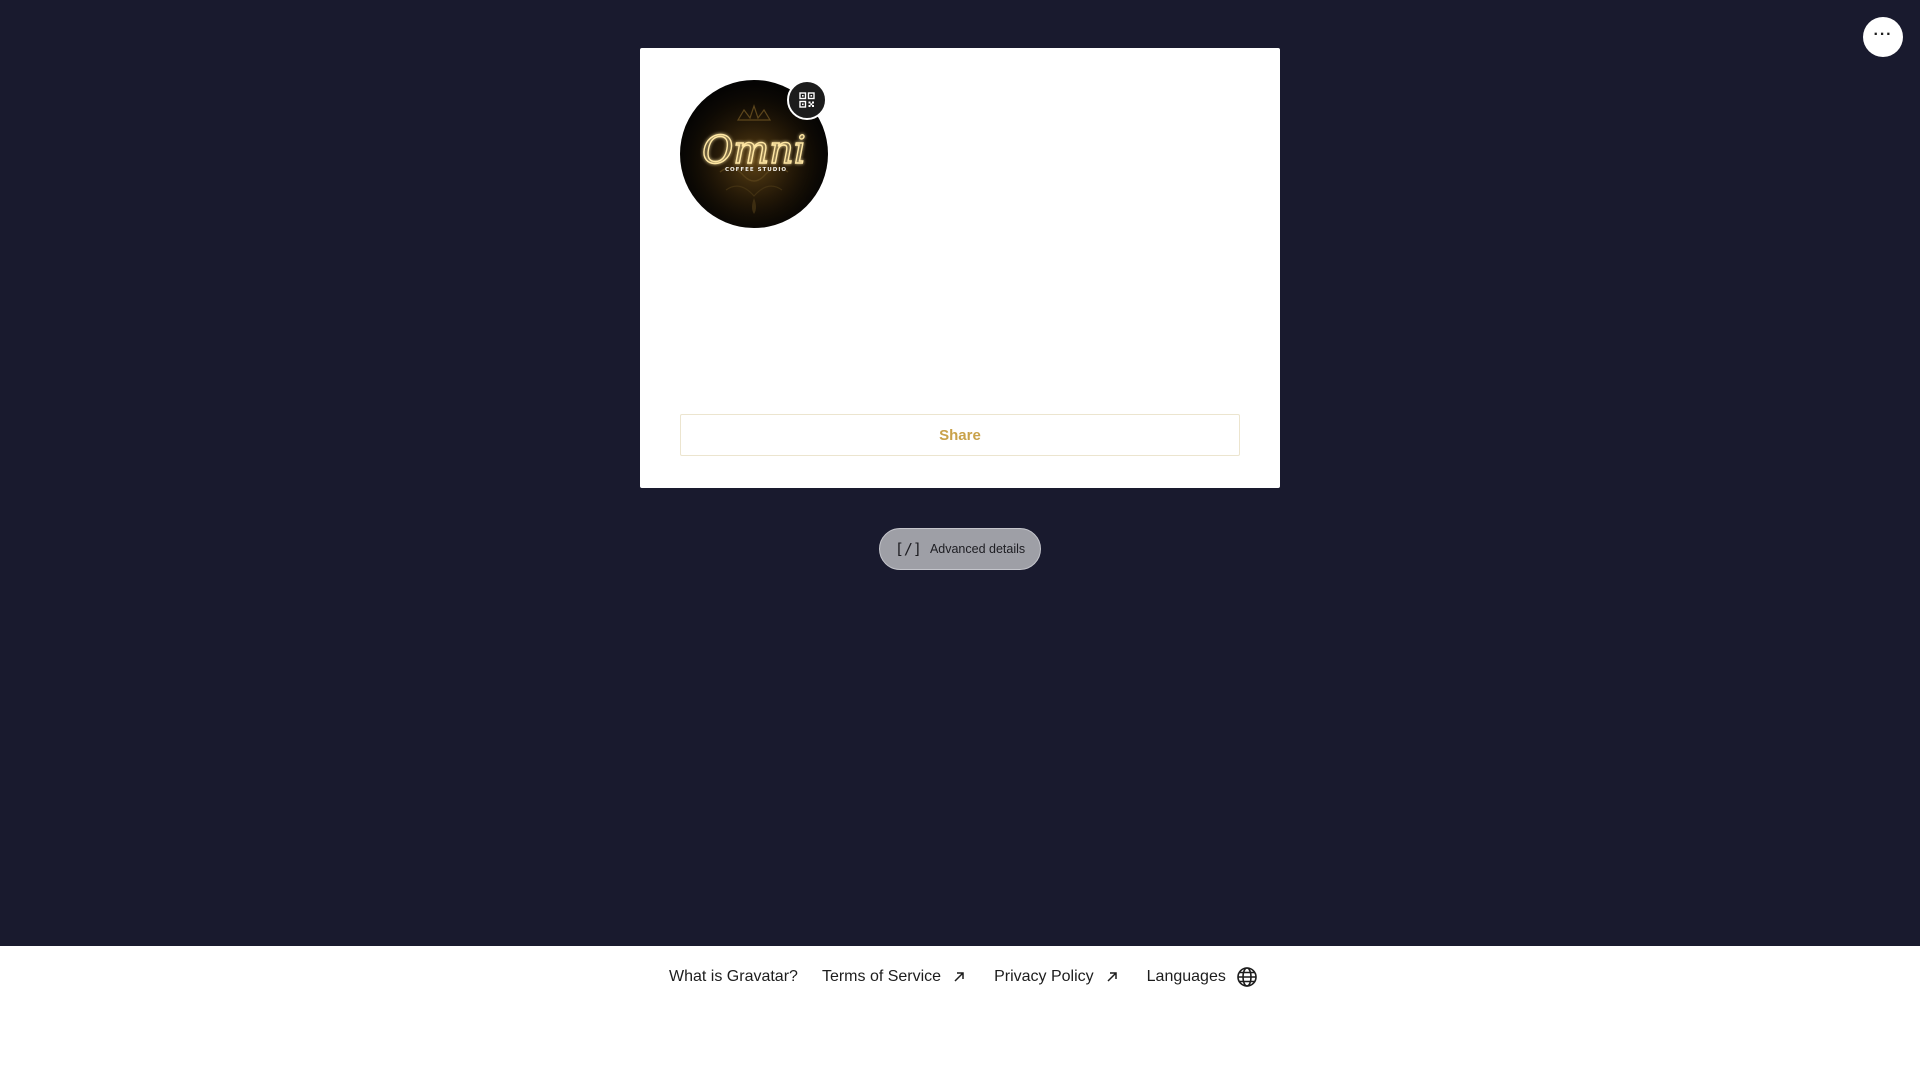 The height and width of the screenshot is (1080, 1920). I want to click on footer-link-label: Terms of Service, so click(881, 976).